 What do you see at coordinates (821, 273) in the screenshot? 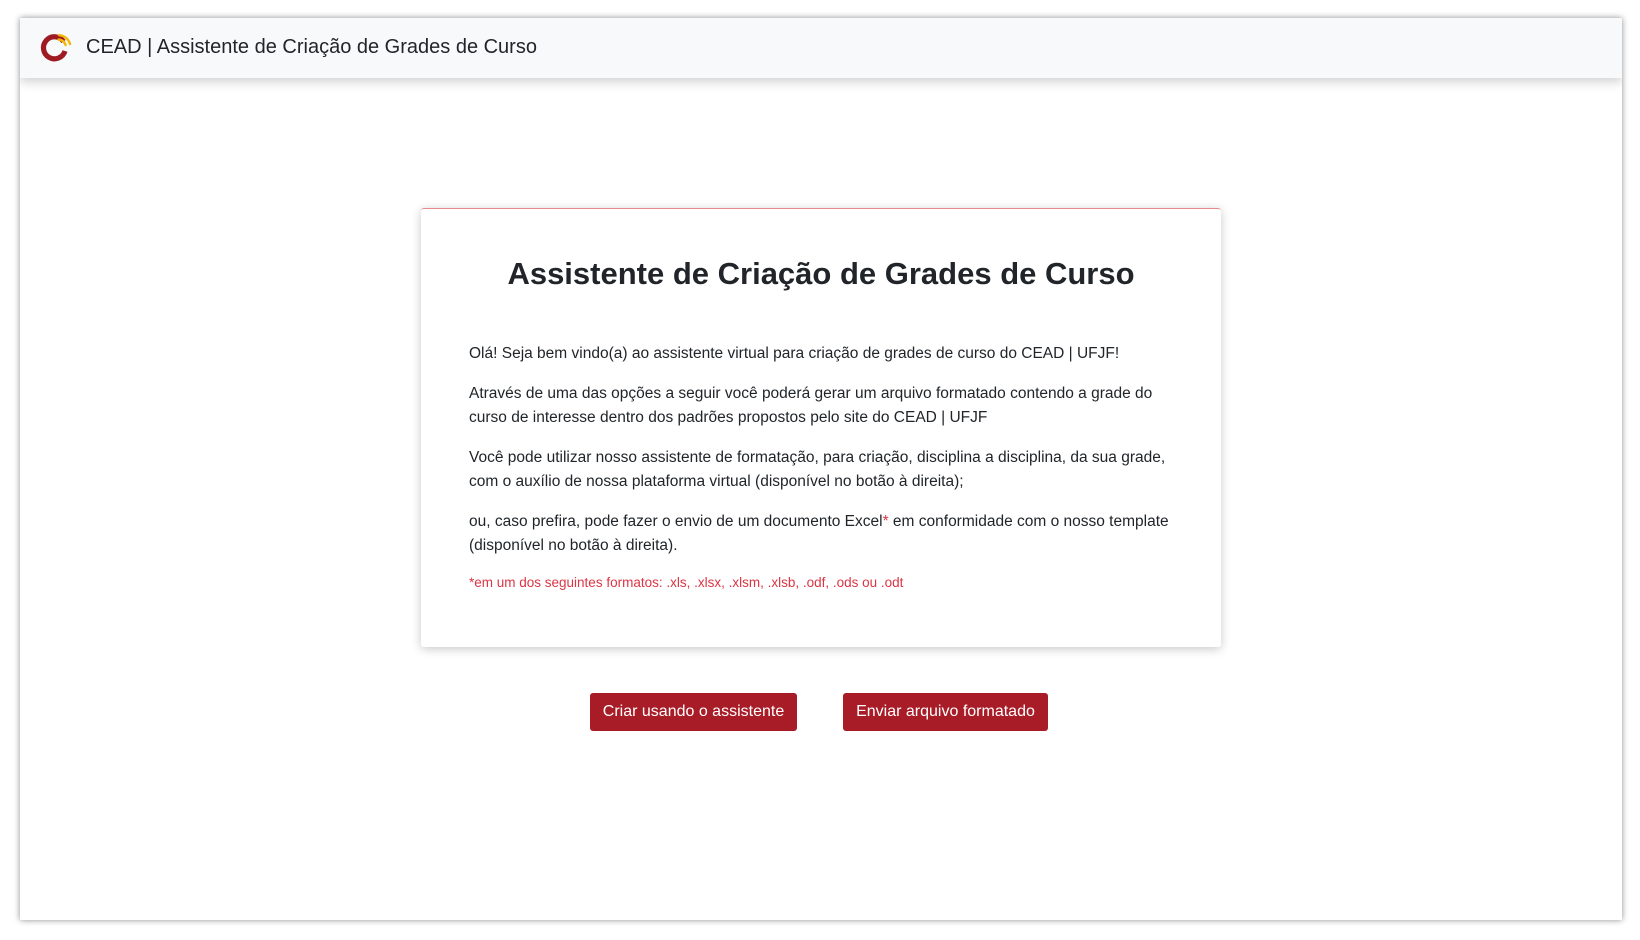
I see `card-title: Assistente de Criação de Grades de Curso` at bounding box center [821, 273].